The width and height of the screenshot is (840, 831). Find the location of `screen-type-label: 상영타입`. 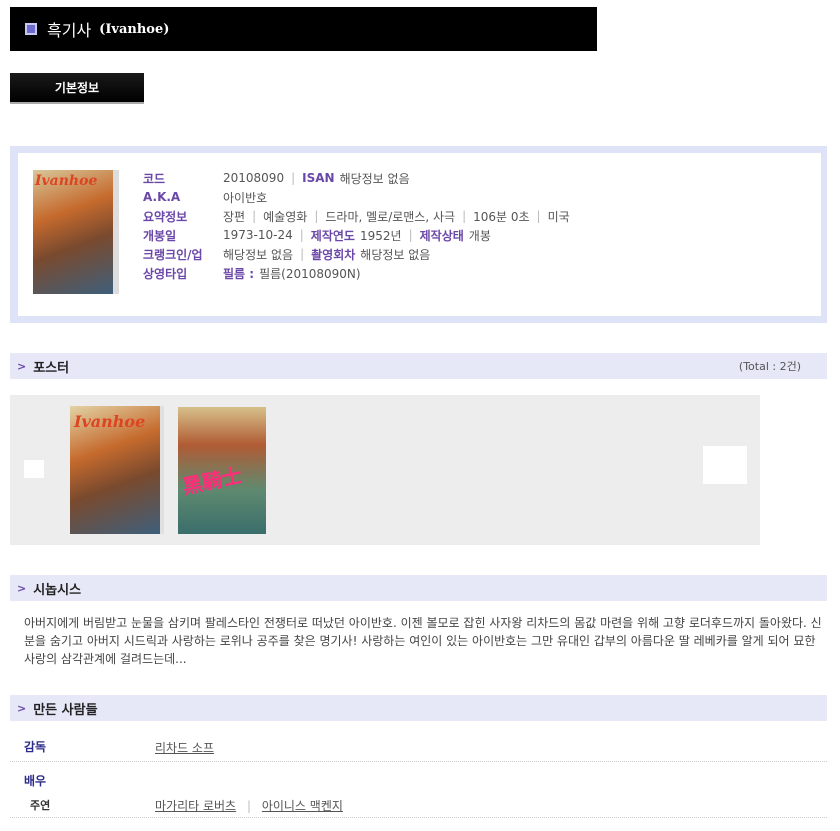

screen-type-label: 상영타입 is located at coordinates (165, 273).